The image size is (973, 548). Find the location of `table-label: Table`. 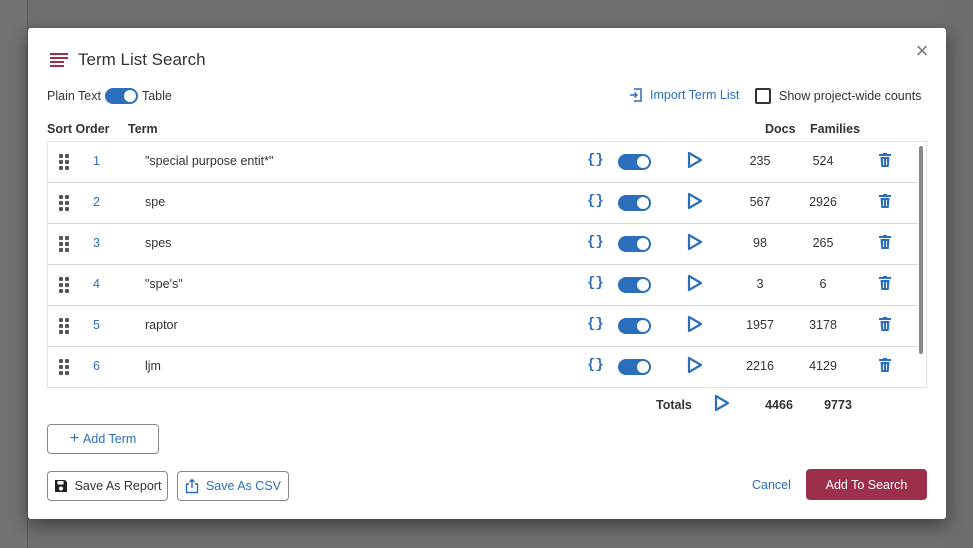

table-label: Table is located at coordinates (156, 96).